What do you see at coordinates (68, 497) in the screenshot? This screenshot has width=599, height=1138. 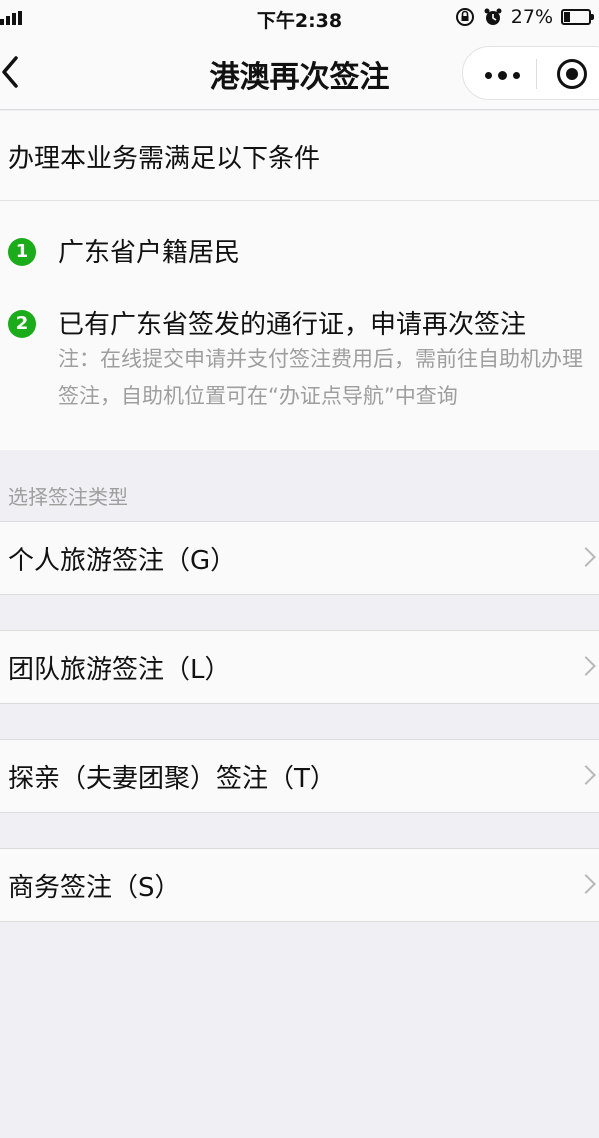 I see `section-label: 选择签注类型` at bounding box center [68, 497].